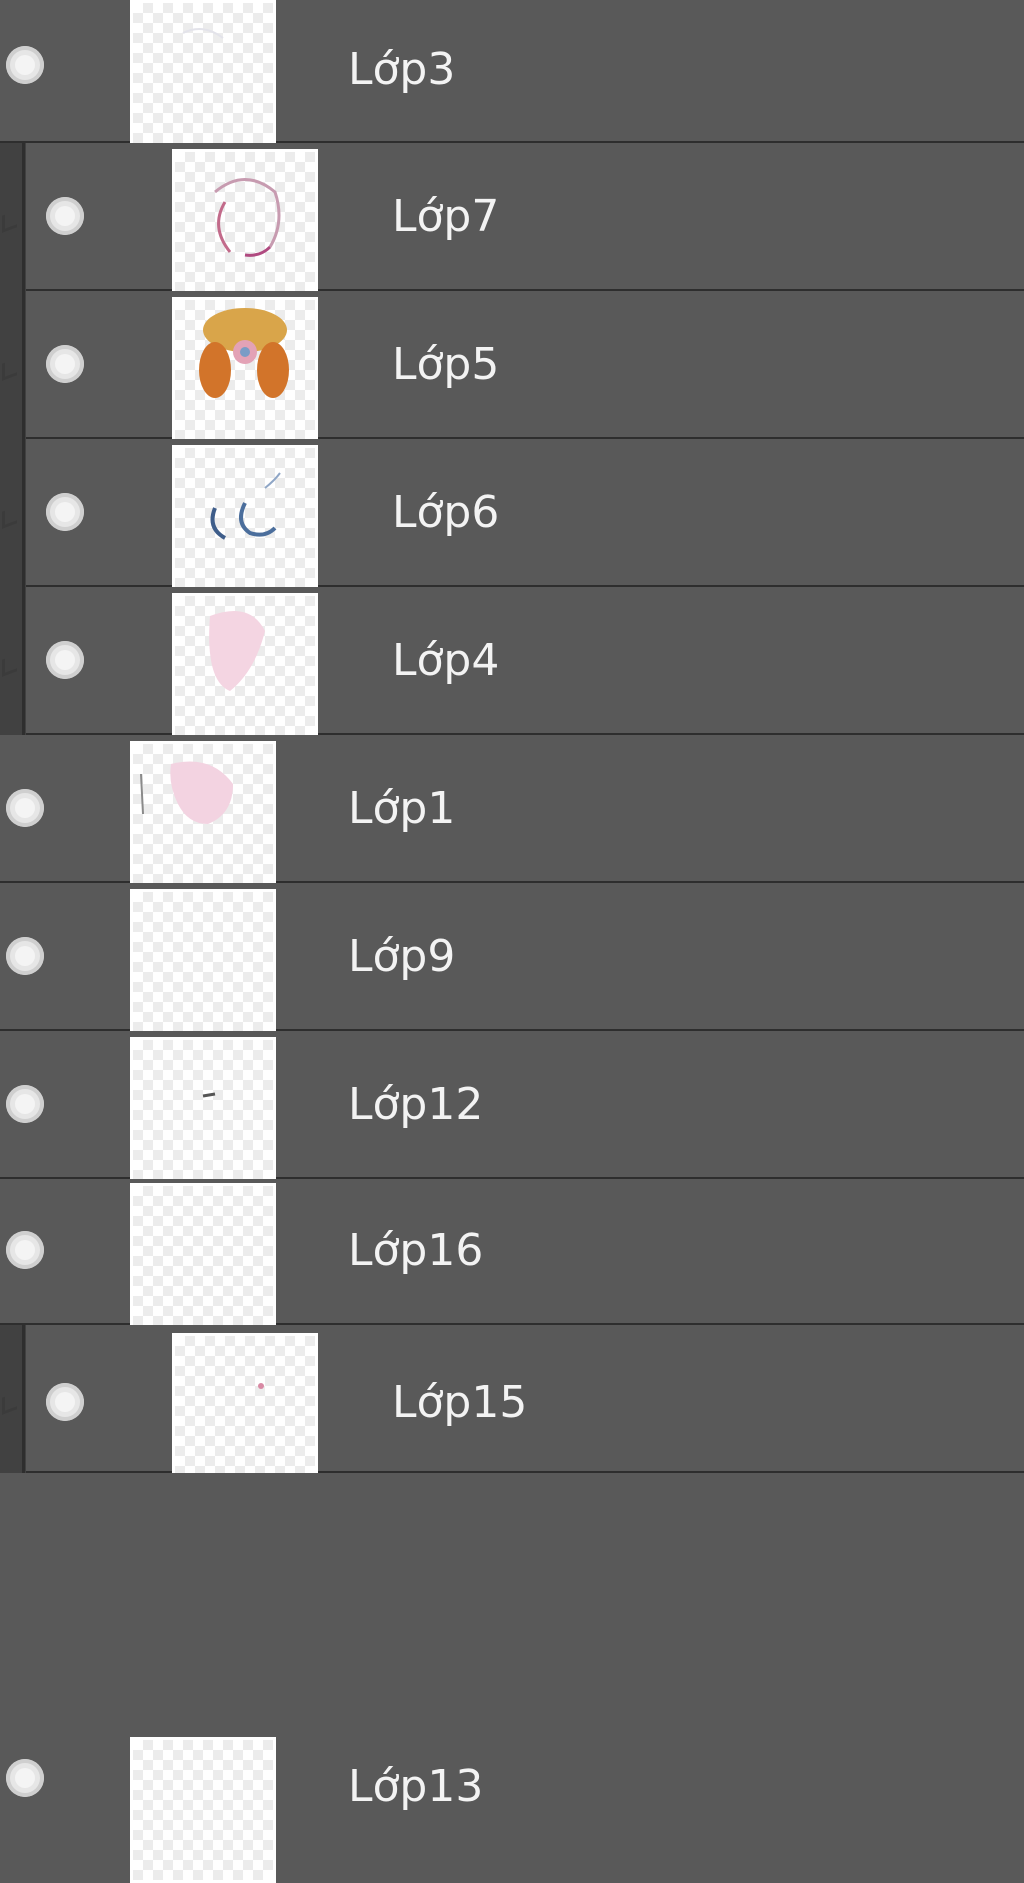 This screenshot has height=1883, width=1024. Describe the element at coordinates (401, 809) in the screenshot. I see `layer-name: Lớp1` at that location.